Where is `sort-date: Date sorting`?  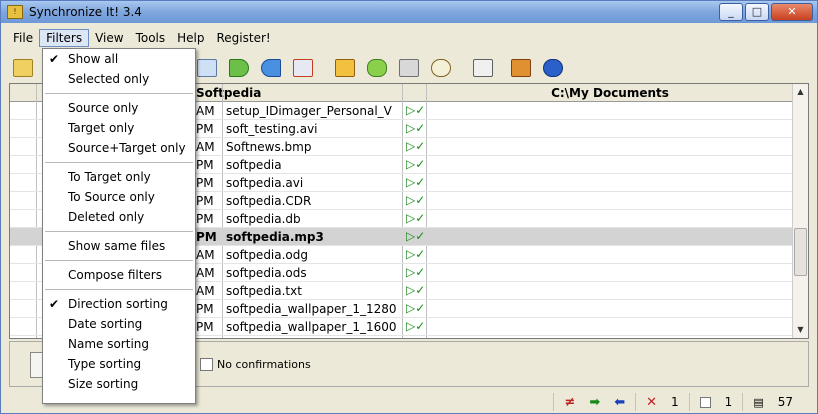
sort-date: Date sorting is located at coordinates (119, 324).